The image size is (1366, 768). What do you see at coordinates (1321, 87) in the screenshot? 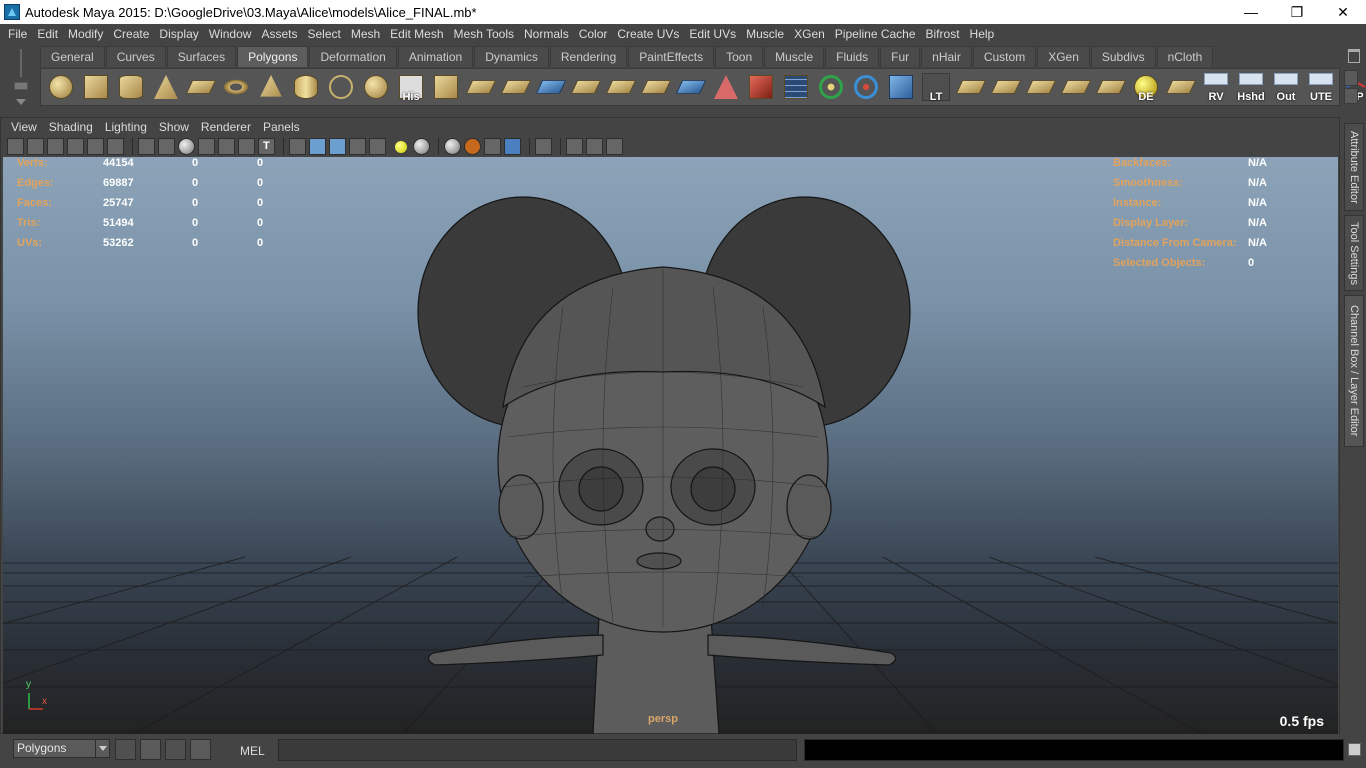
I see `ute-icon: UTE` at bounding box center [1321, 87].